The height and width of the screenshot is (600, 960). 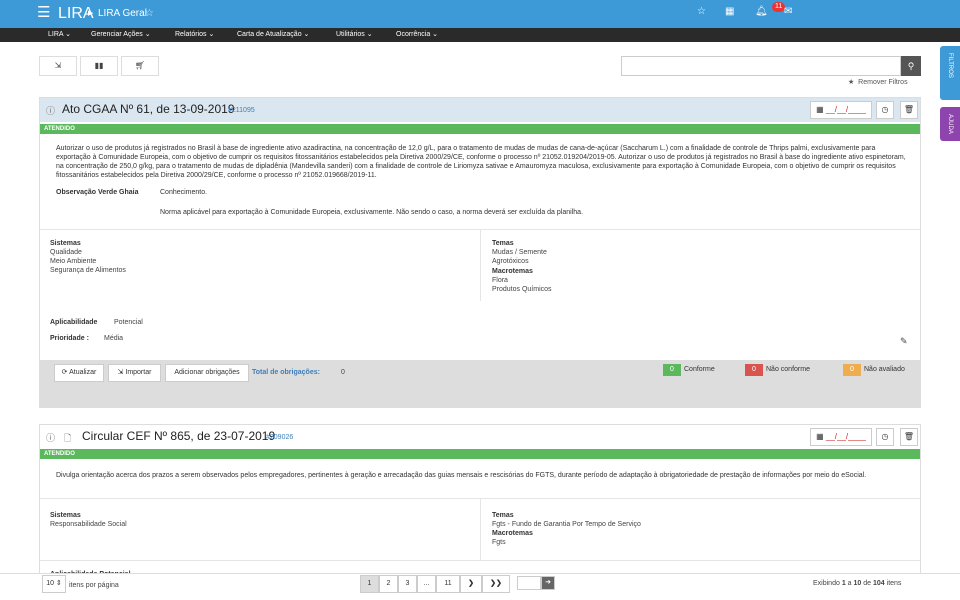 What do you see at coordinates (448, 584) in the screenshot?
I see `page-11: 11` at bounding box center [448, 584].